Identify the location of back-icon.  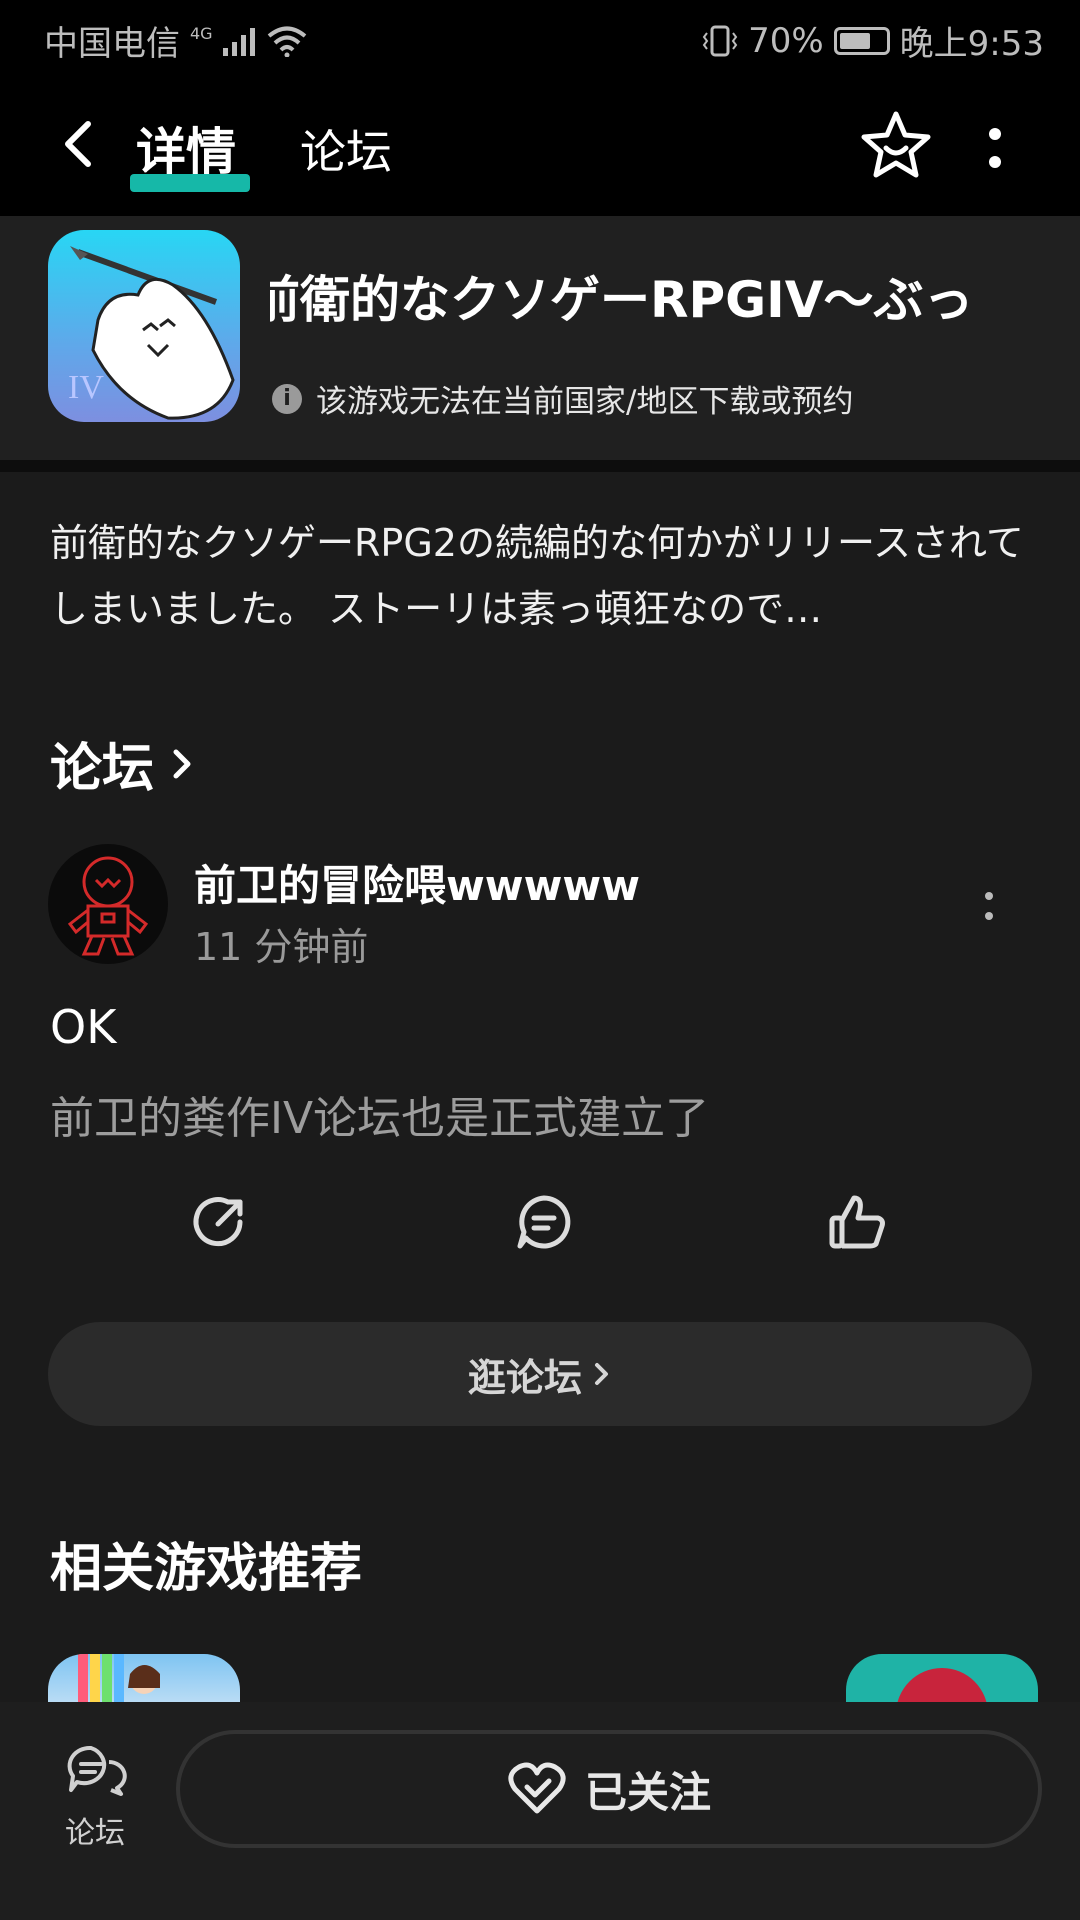
(80, 144).